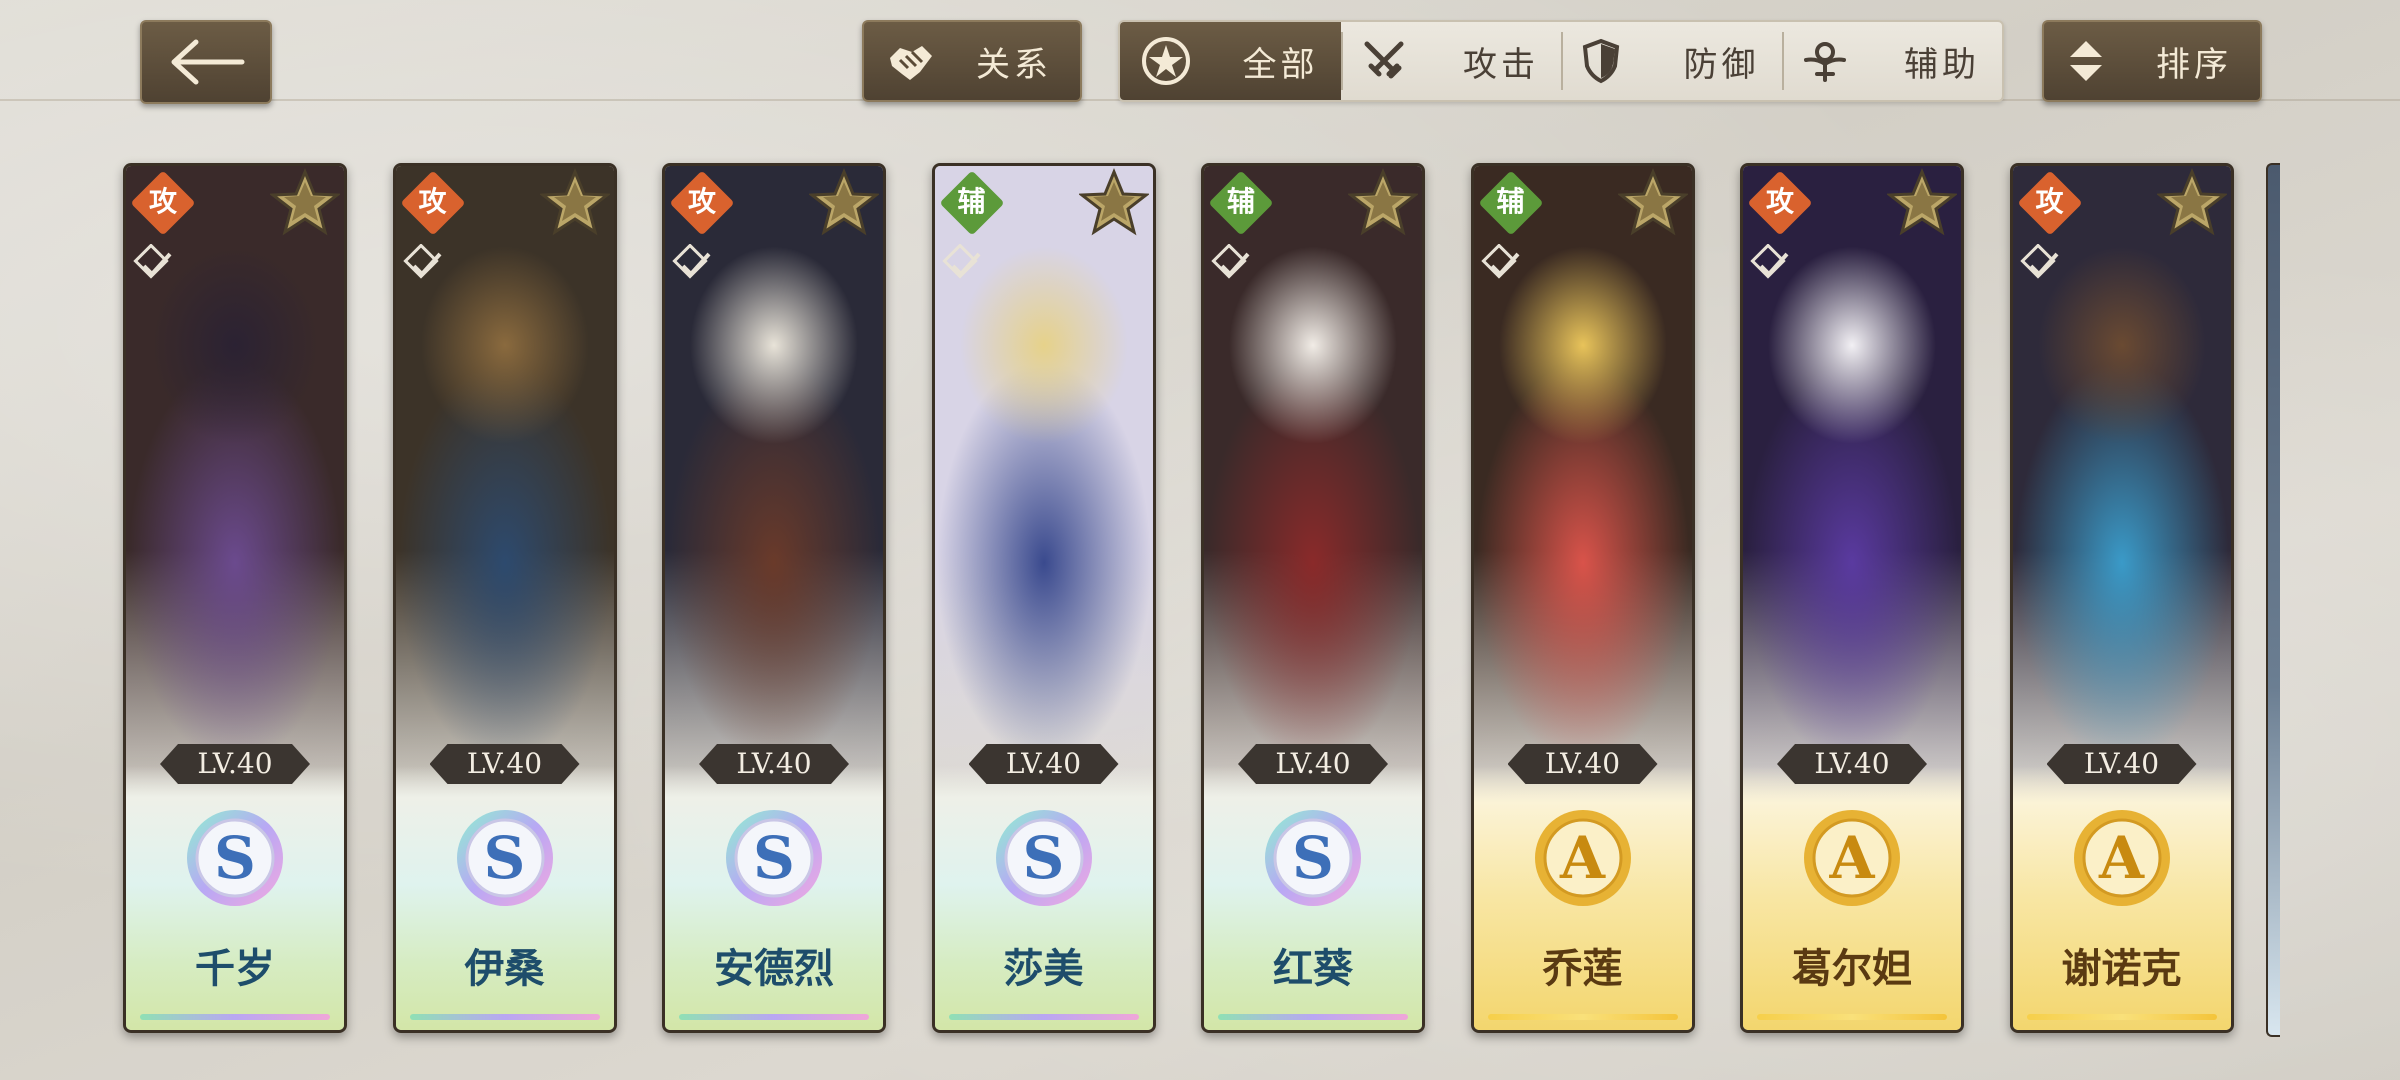 The width and height of the screenshot is (2400, 1080). What do you see at coordinates (1313, 968) in the screenshot?
I see `character-name: 红葵` at bounding box center [1313, 968].